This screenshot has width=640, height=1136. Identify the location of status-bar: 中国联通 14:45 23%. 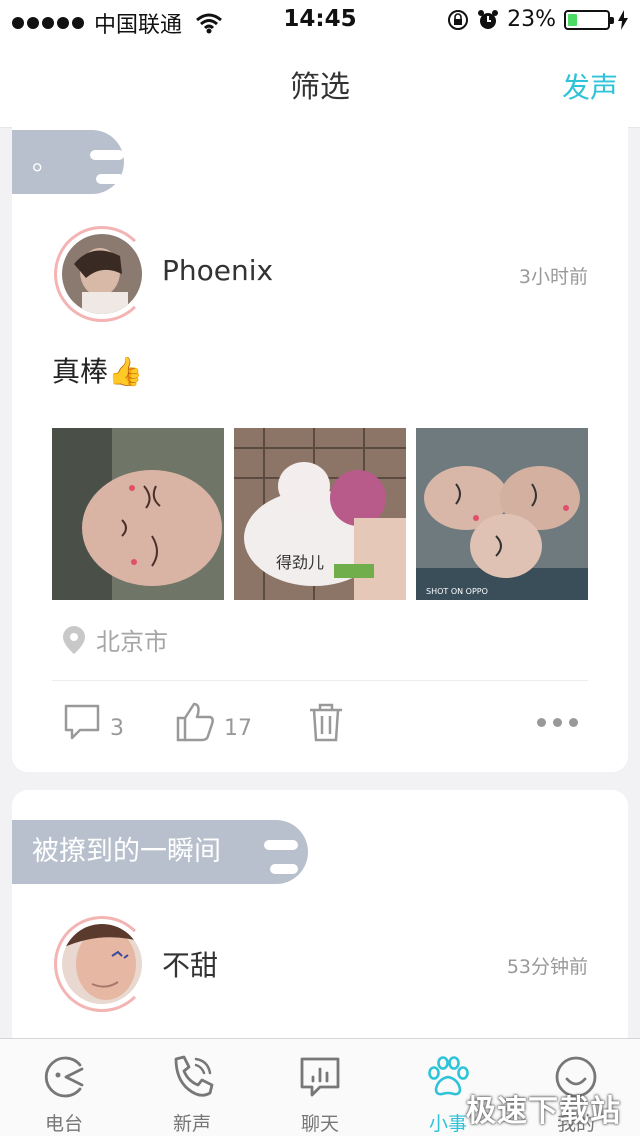
(320, 20).